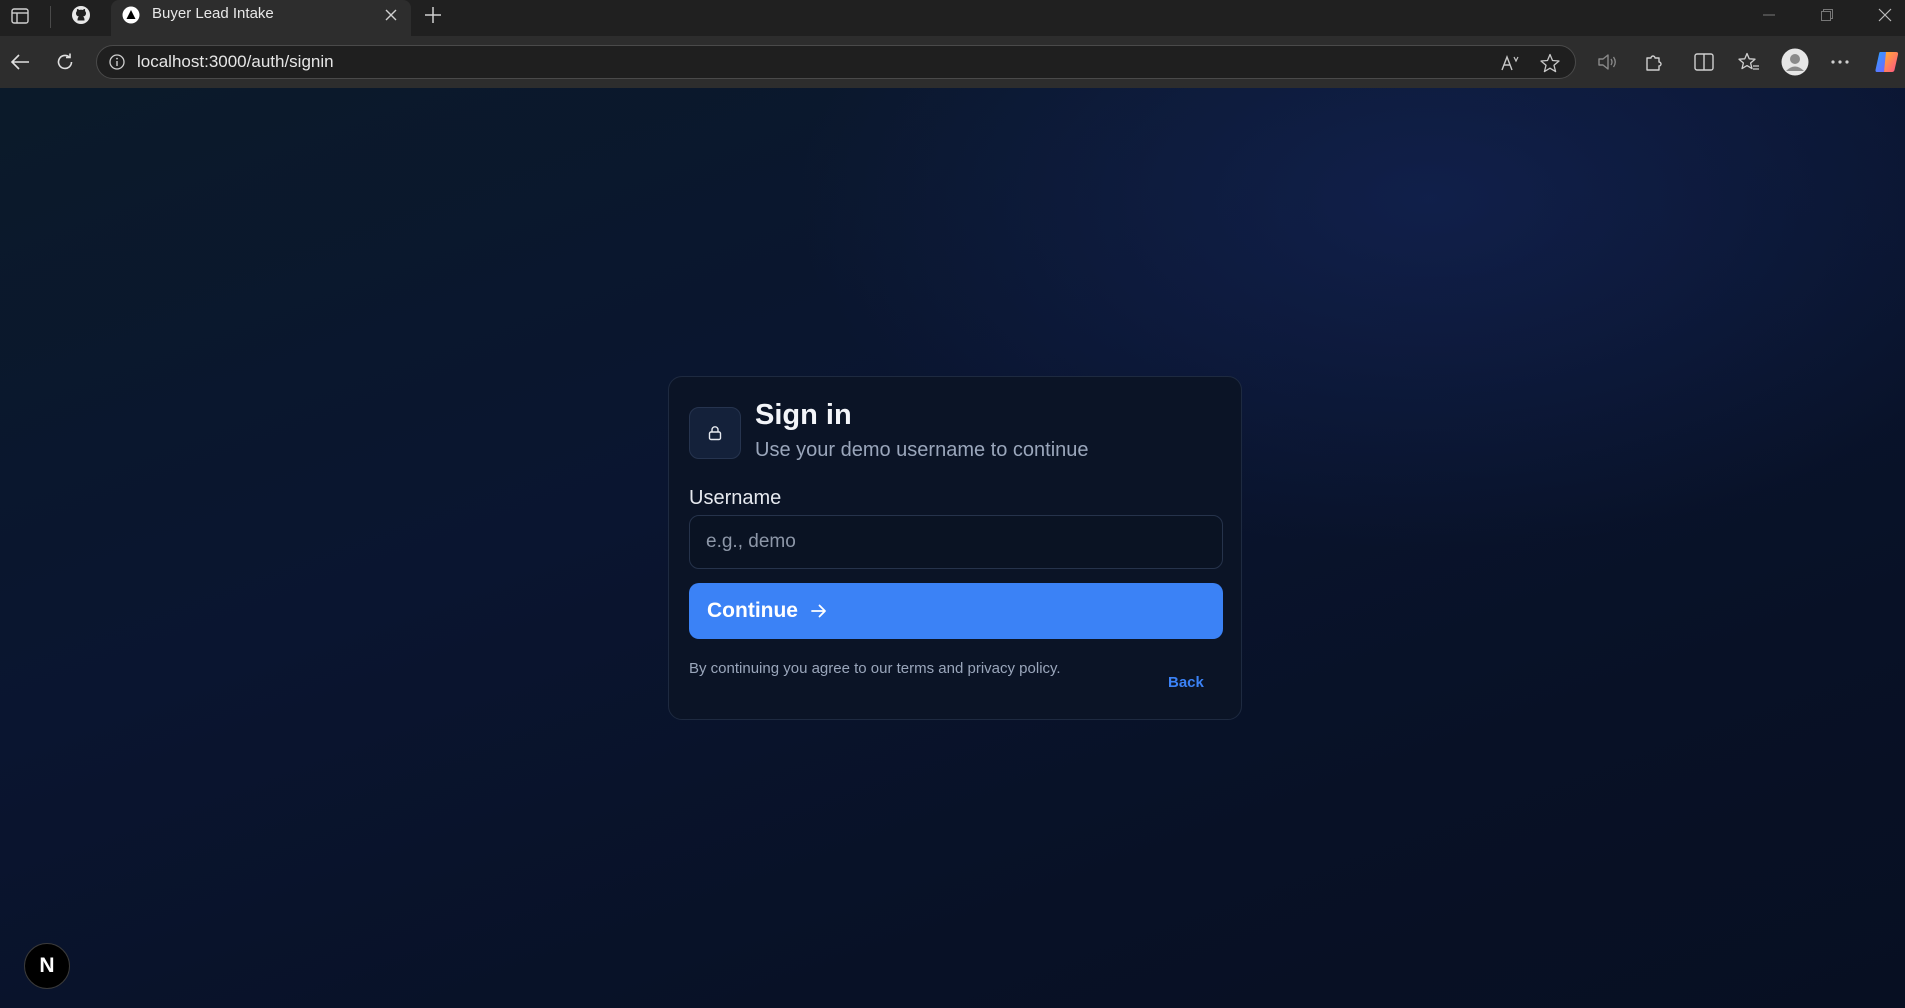  I want to click on read-aloud-icon, so click(1511, 63).